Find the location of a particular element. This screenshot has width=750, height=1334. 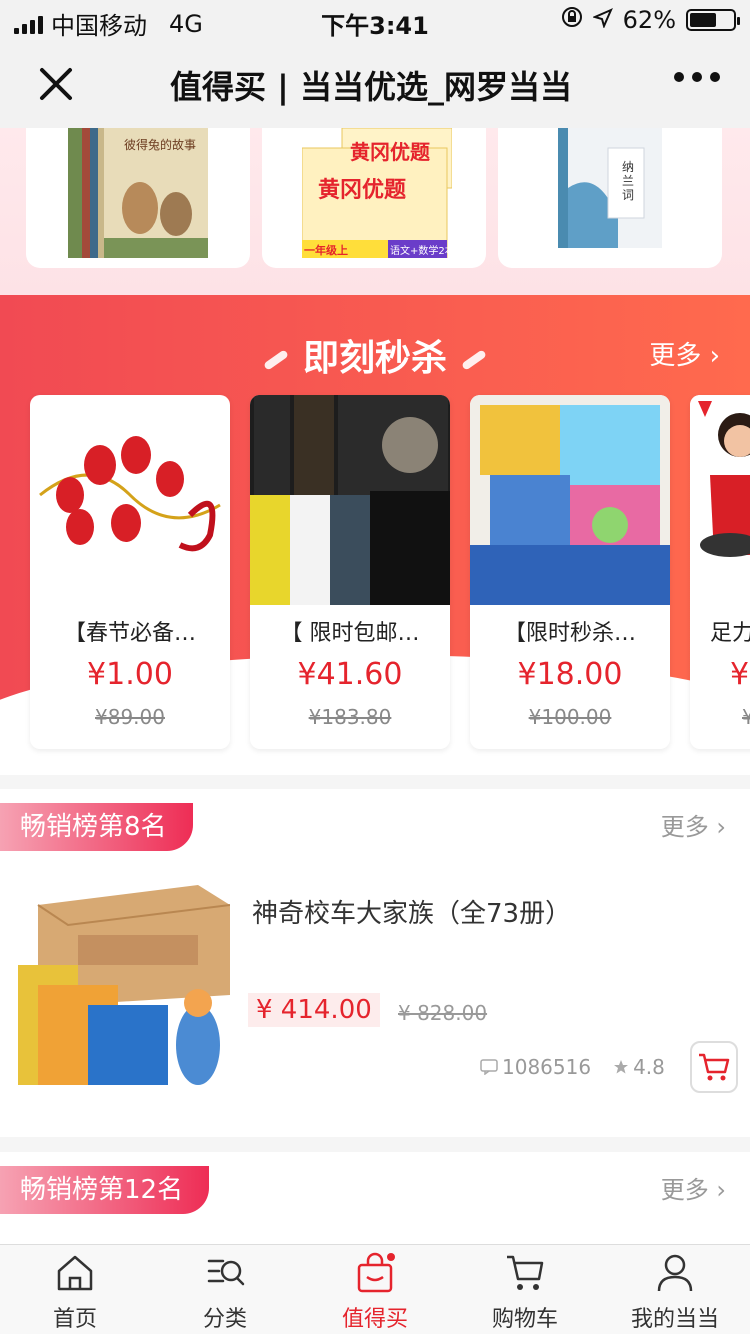

book-label: 语文+数学2本套装 is located at coordinates (432, 251).